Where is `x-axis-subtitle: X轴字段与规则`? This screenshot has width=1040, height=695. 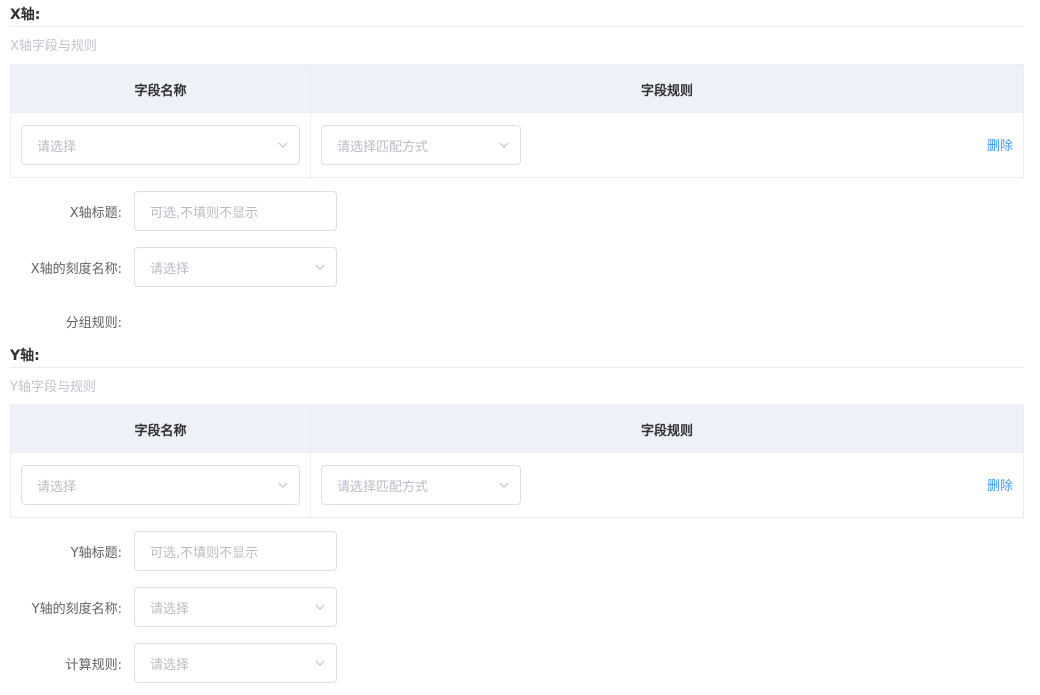 x-axis-subtitle: X轴字段与规则 is located at coordinates (53, 46).